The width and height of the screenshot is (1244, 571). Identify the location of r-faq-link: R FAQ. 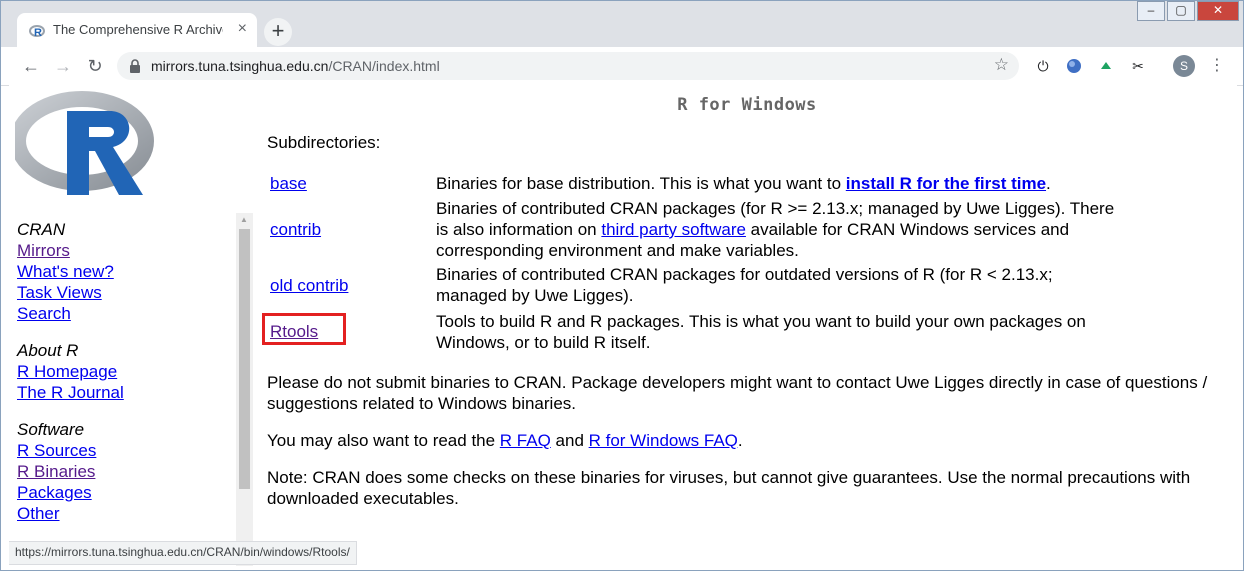
(525, 440).